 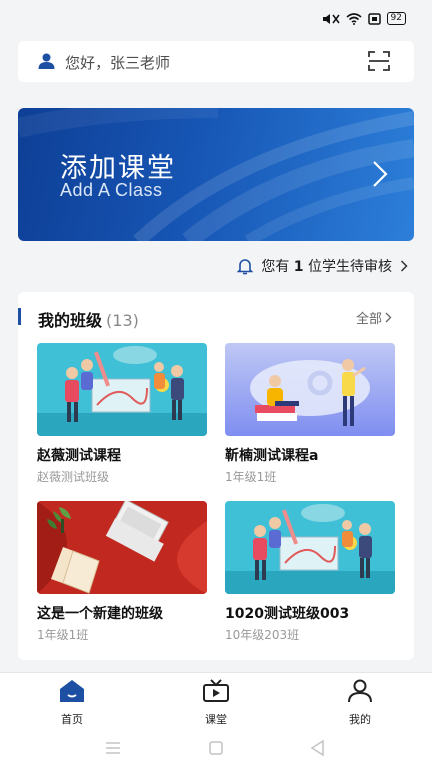 What do you see at coordinates (317, 748) in the screenshot?
I see `back-icon` at bounding box center [317, 748].